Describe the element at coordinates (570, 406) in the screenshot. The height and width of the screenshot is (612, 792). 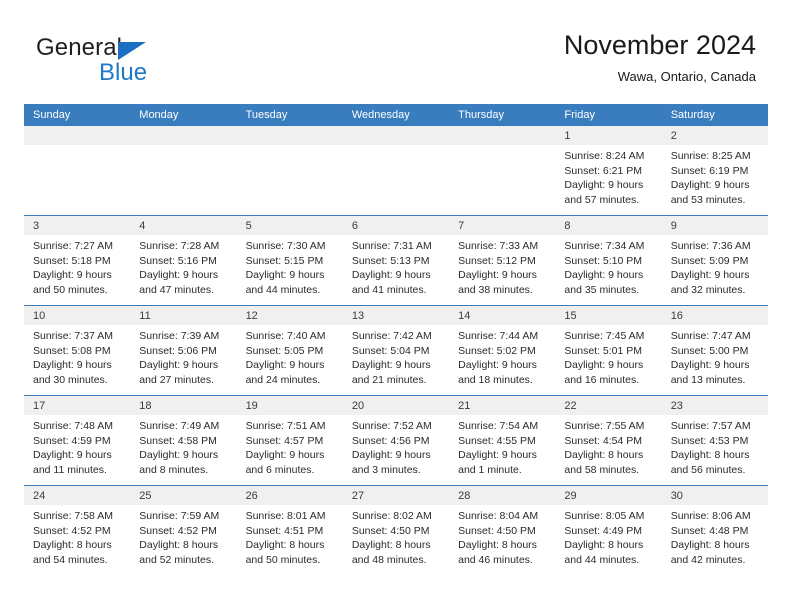
I see `day-number: 22` at that location.